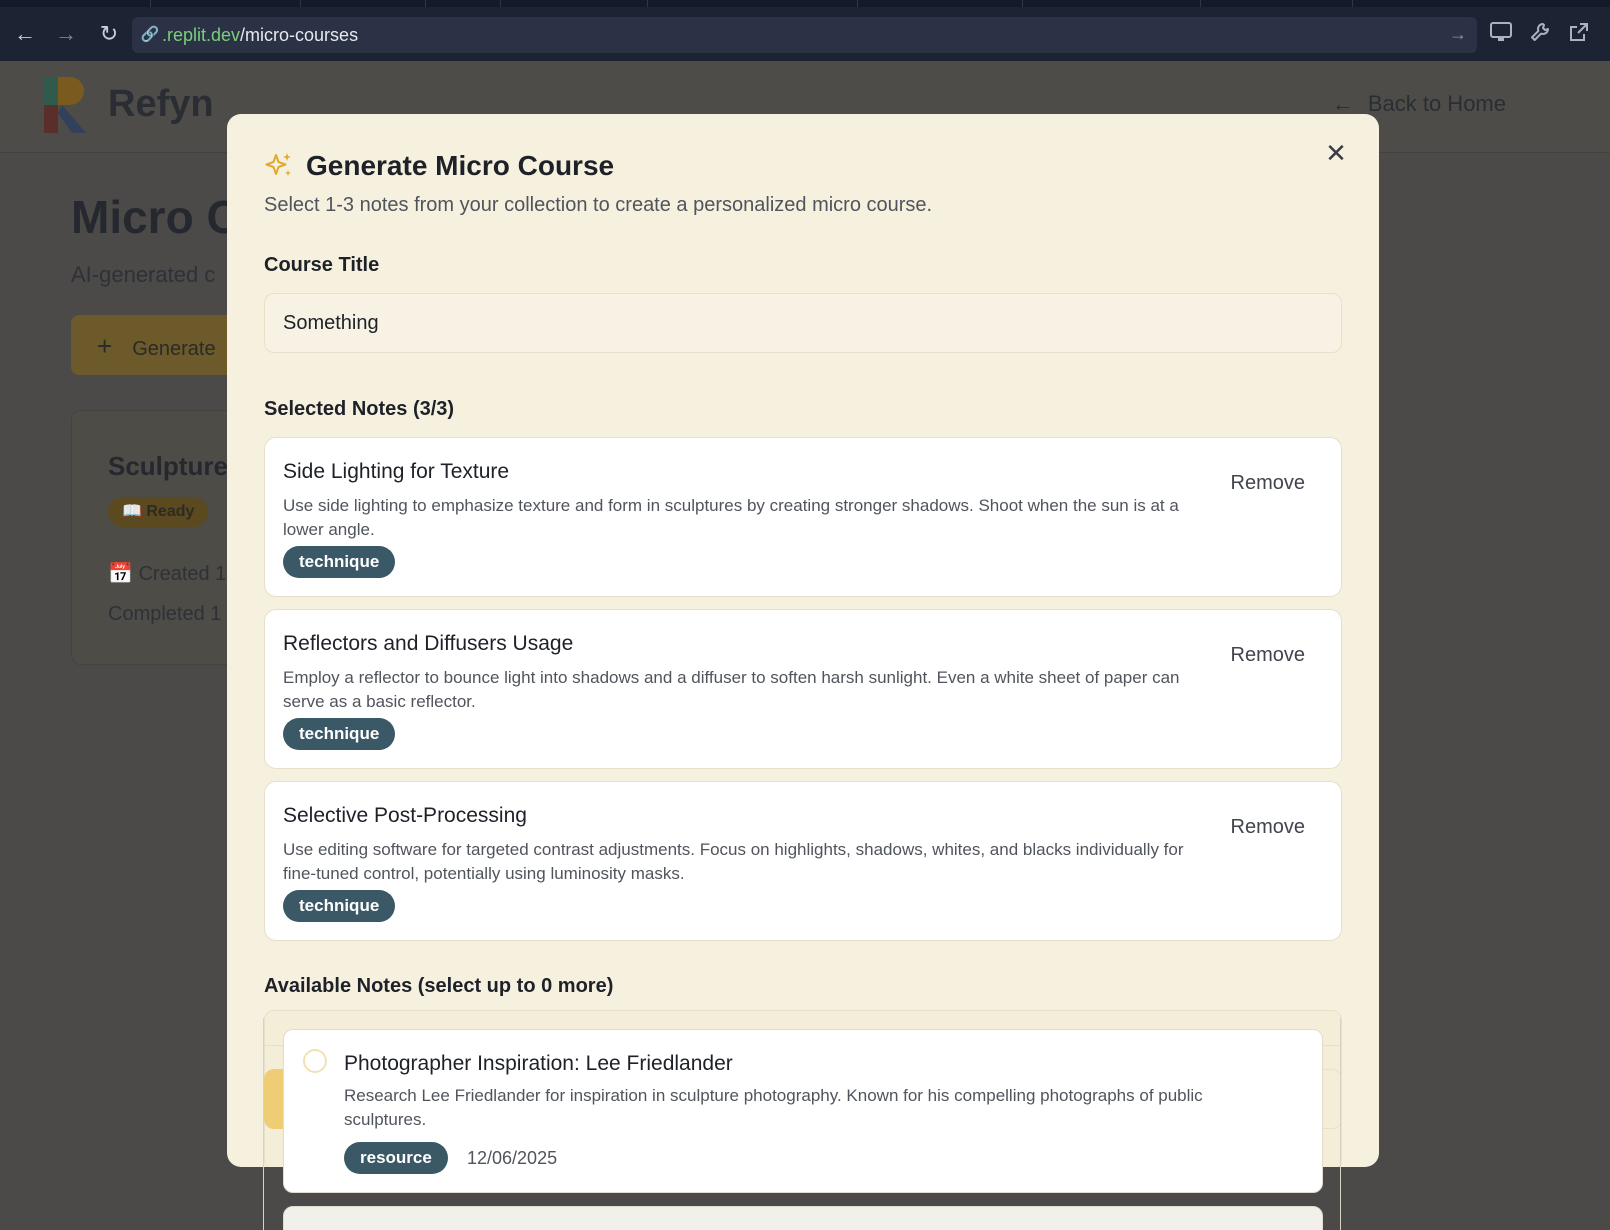 Image resolution: width=1610 pixels, height=1230 pixels. I want to click on course-title-label: Course Title, so click(322, 265).